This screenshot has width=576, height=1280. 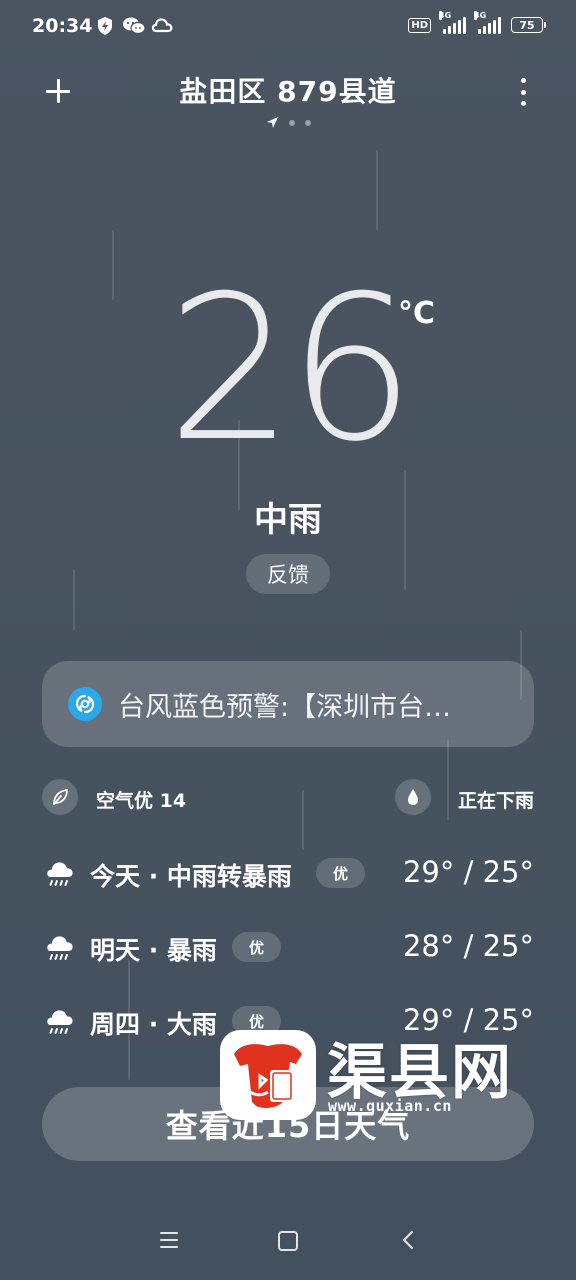 I want to click on battery-icon: 75, so click(x=528, y=25).